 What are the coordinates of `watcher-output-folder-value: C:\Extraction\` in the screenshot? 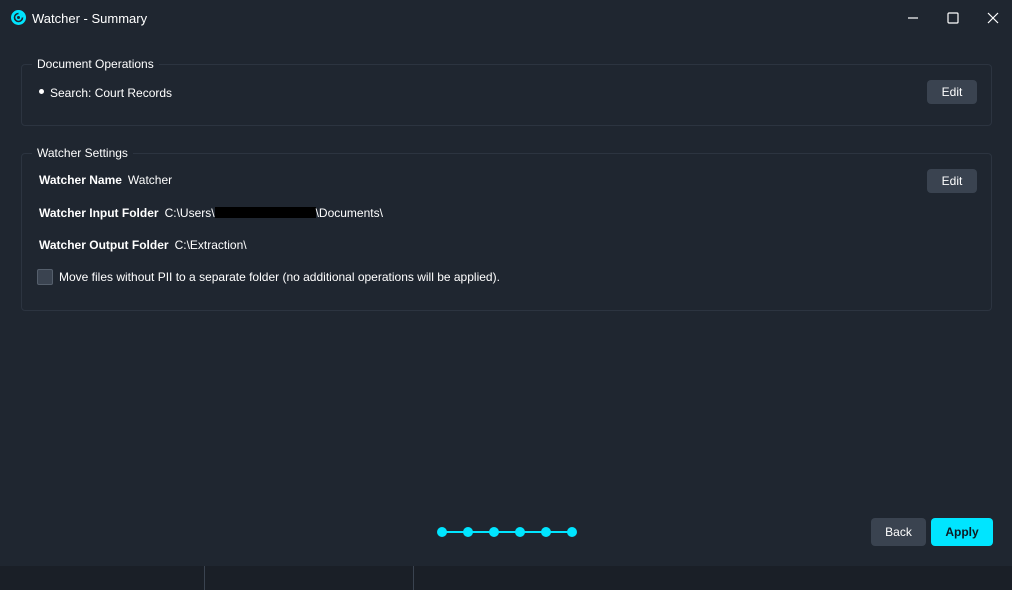 It's located at (210, 245).